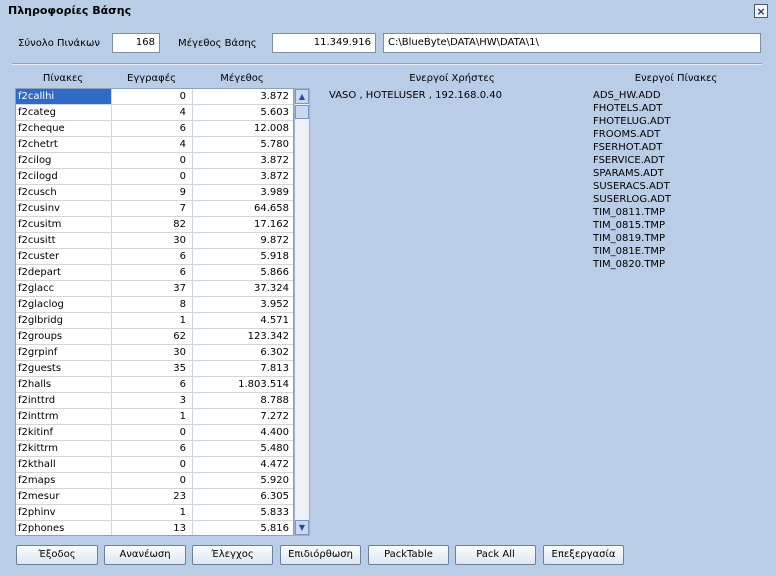 The image size is (776, 576). Describe the element at coordinates (628, 173) in the screenshot. I see `active-table-item: SPARAMS.ADT` at that location.